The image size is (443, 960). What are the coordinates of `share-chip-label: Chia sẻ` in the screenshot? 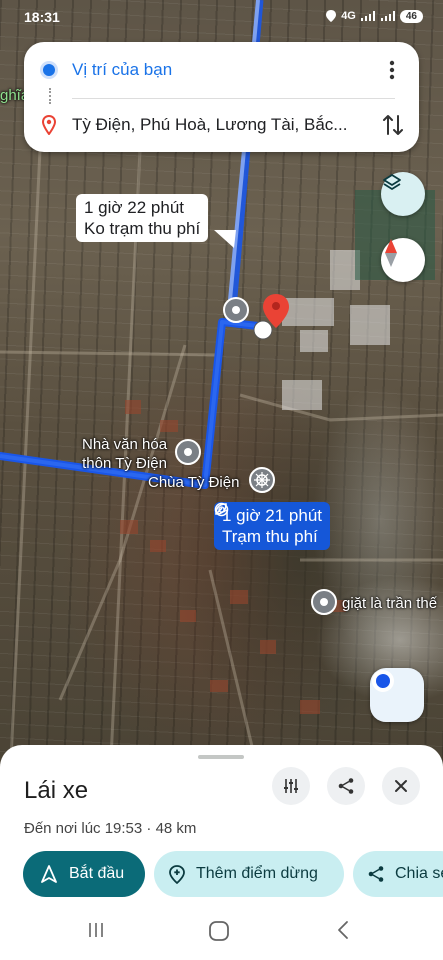 It's located at (419, 873).